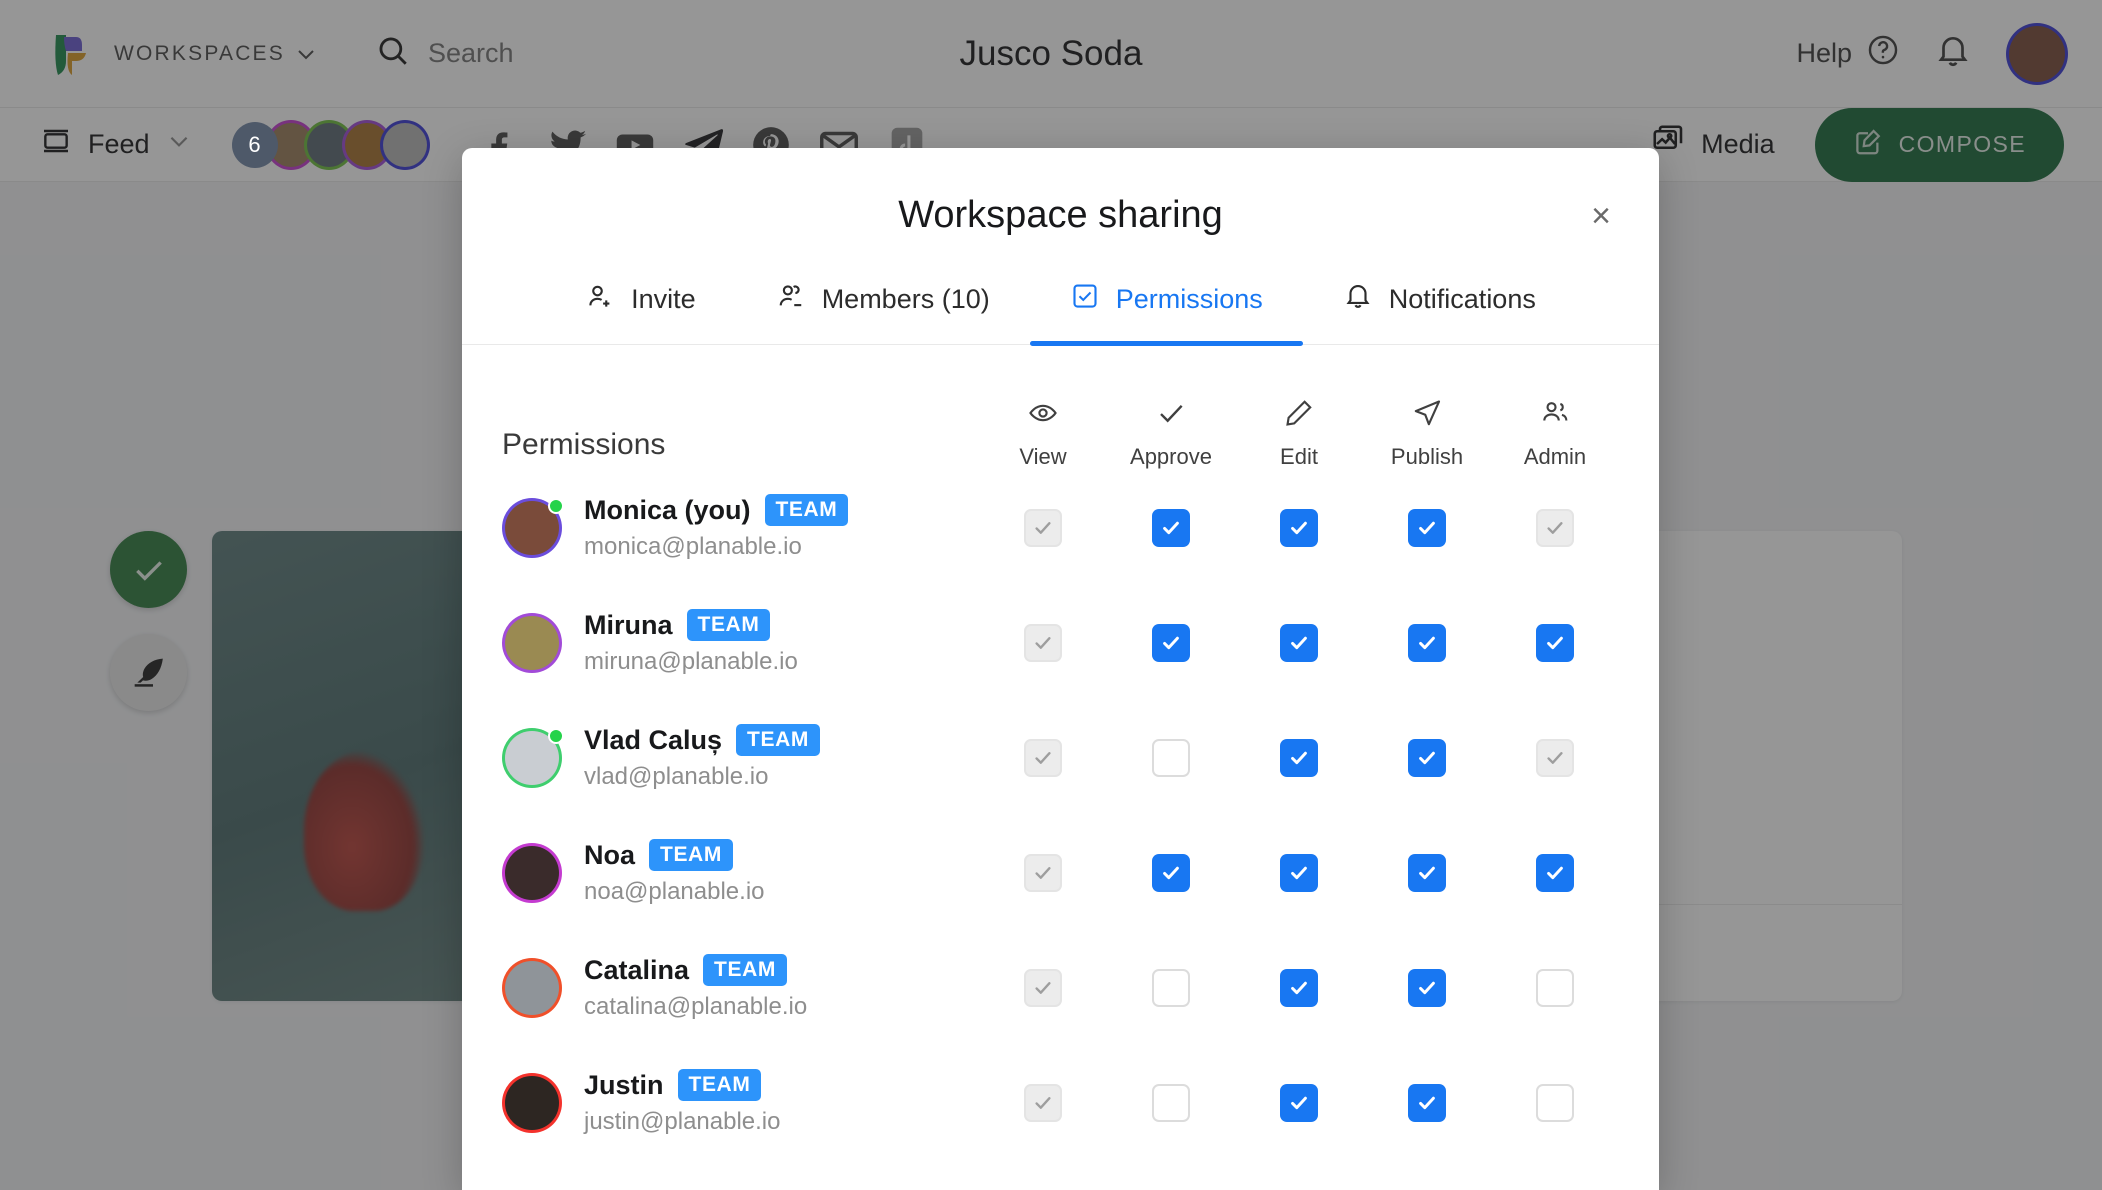  I want to click on member-identity: Miruna TEAM miruna@planable.io, so click(740, 642).